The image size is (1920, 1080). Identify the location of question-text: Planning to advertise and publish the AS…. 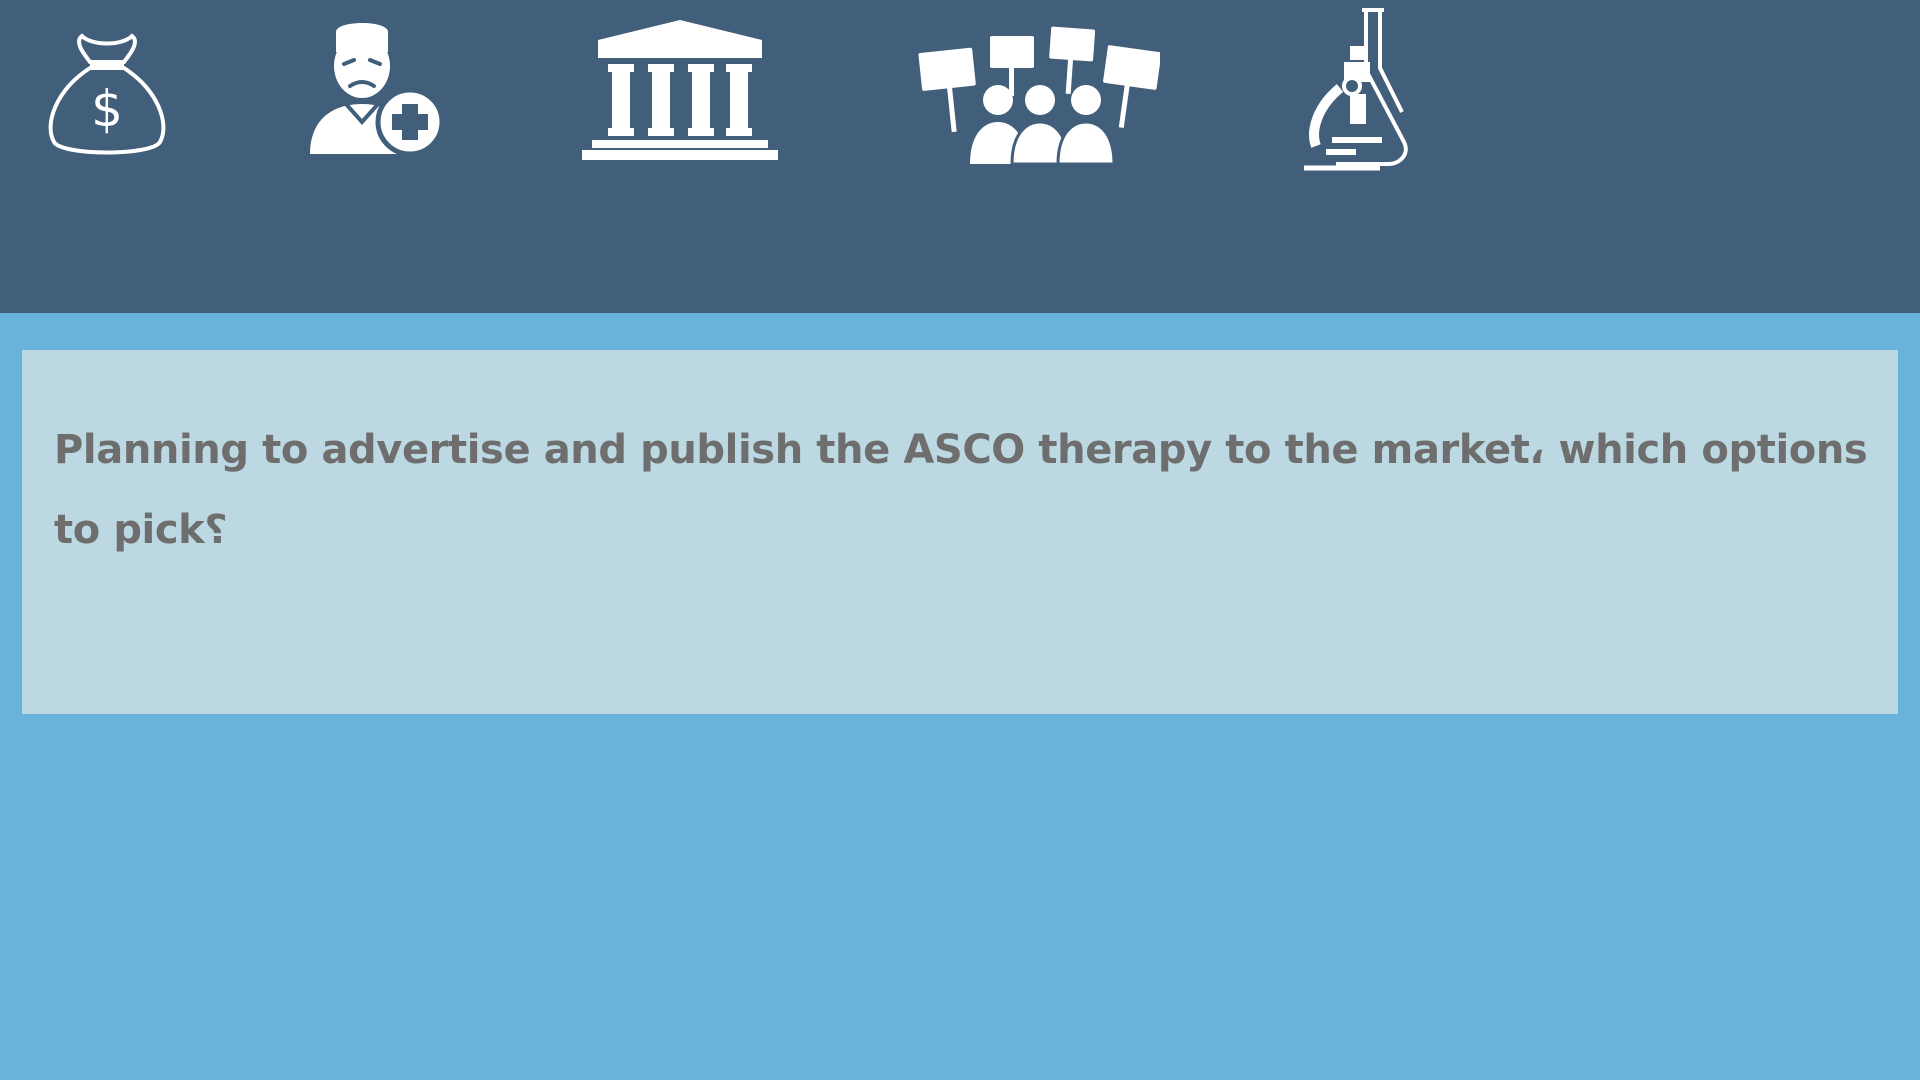
(961, 490).